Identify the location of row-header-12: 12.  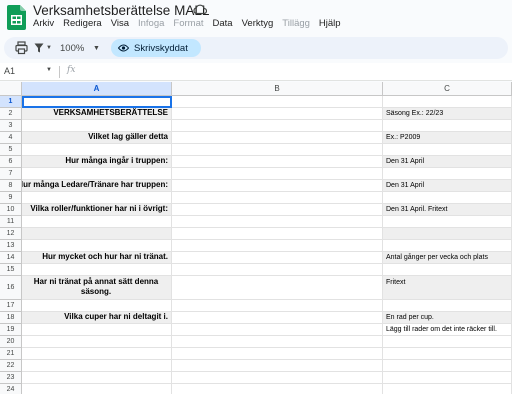
(11, 234).